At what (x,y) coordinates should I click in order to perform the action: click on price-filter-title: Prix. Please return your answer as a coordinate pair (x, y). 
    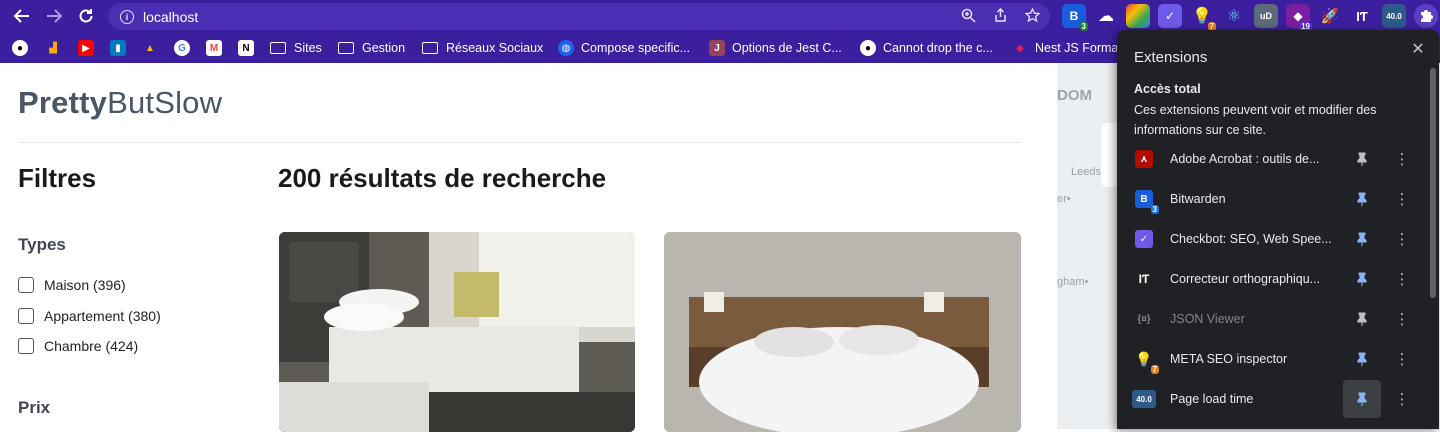
    Looking at the image, I should click on (34, 407).